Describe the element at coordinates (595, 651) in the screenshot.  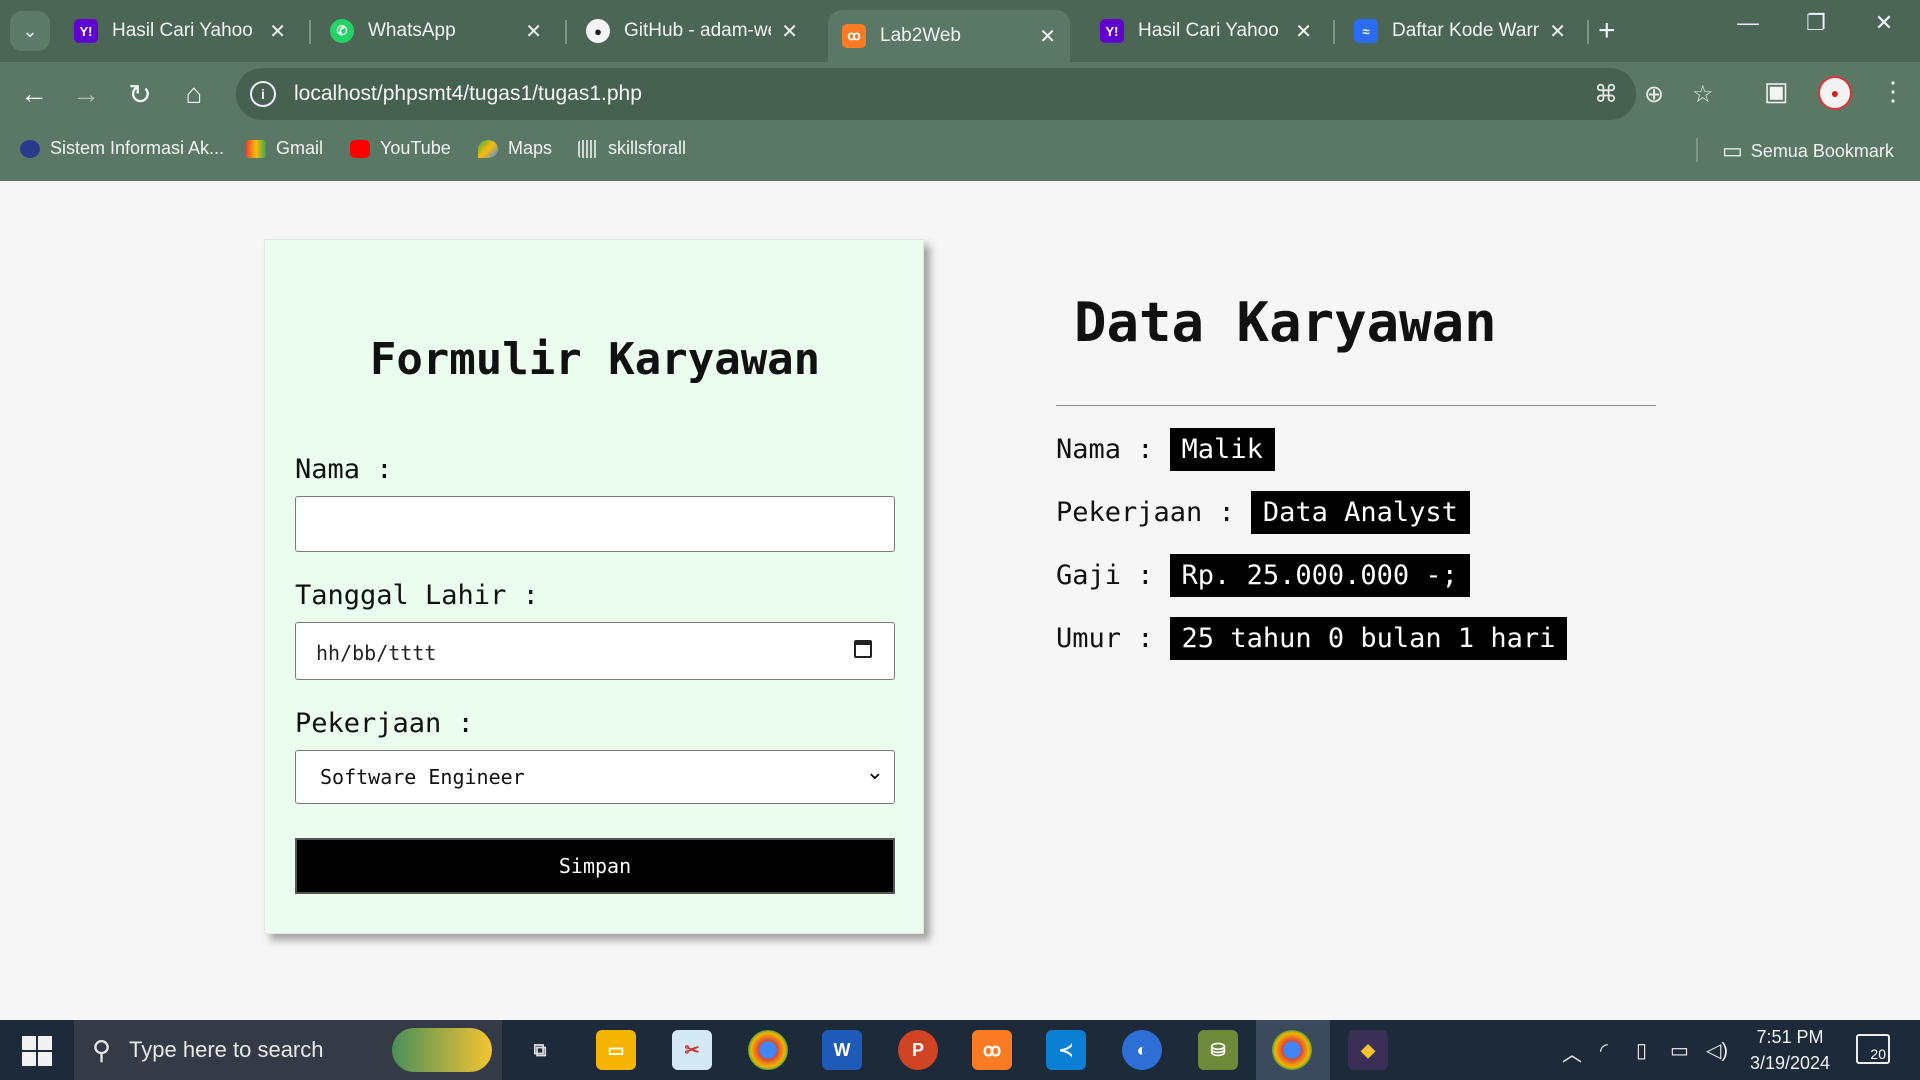
I see `tanggal-lahir-input: hh/bb/tttt` at that location.